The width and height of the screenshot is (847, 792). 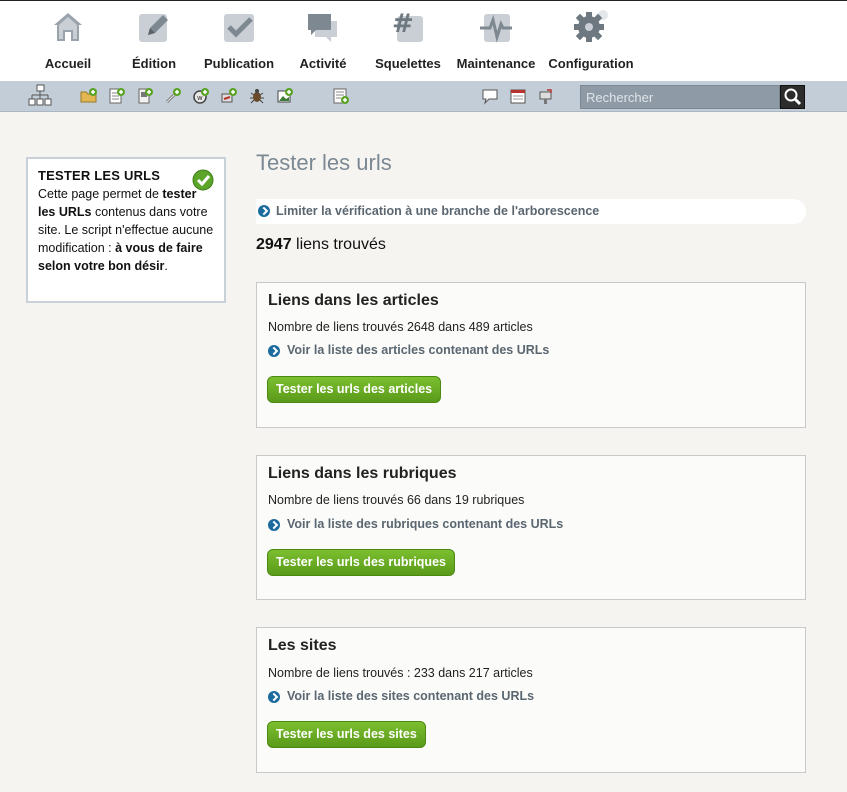 I want to click on new-page-icon, so click(x=145, y=96).